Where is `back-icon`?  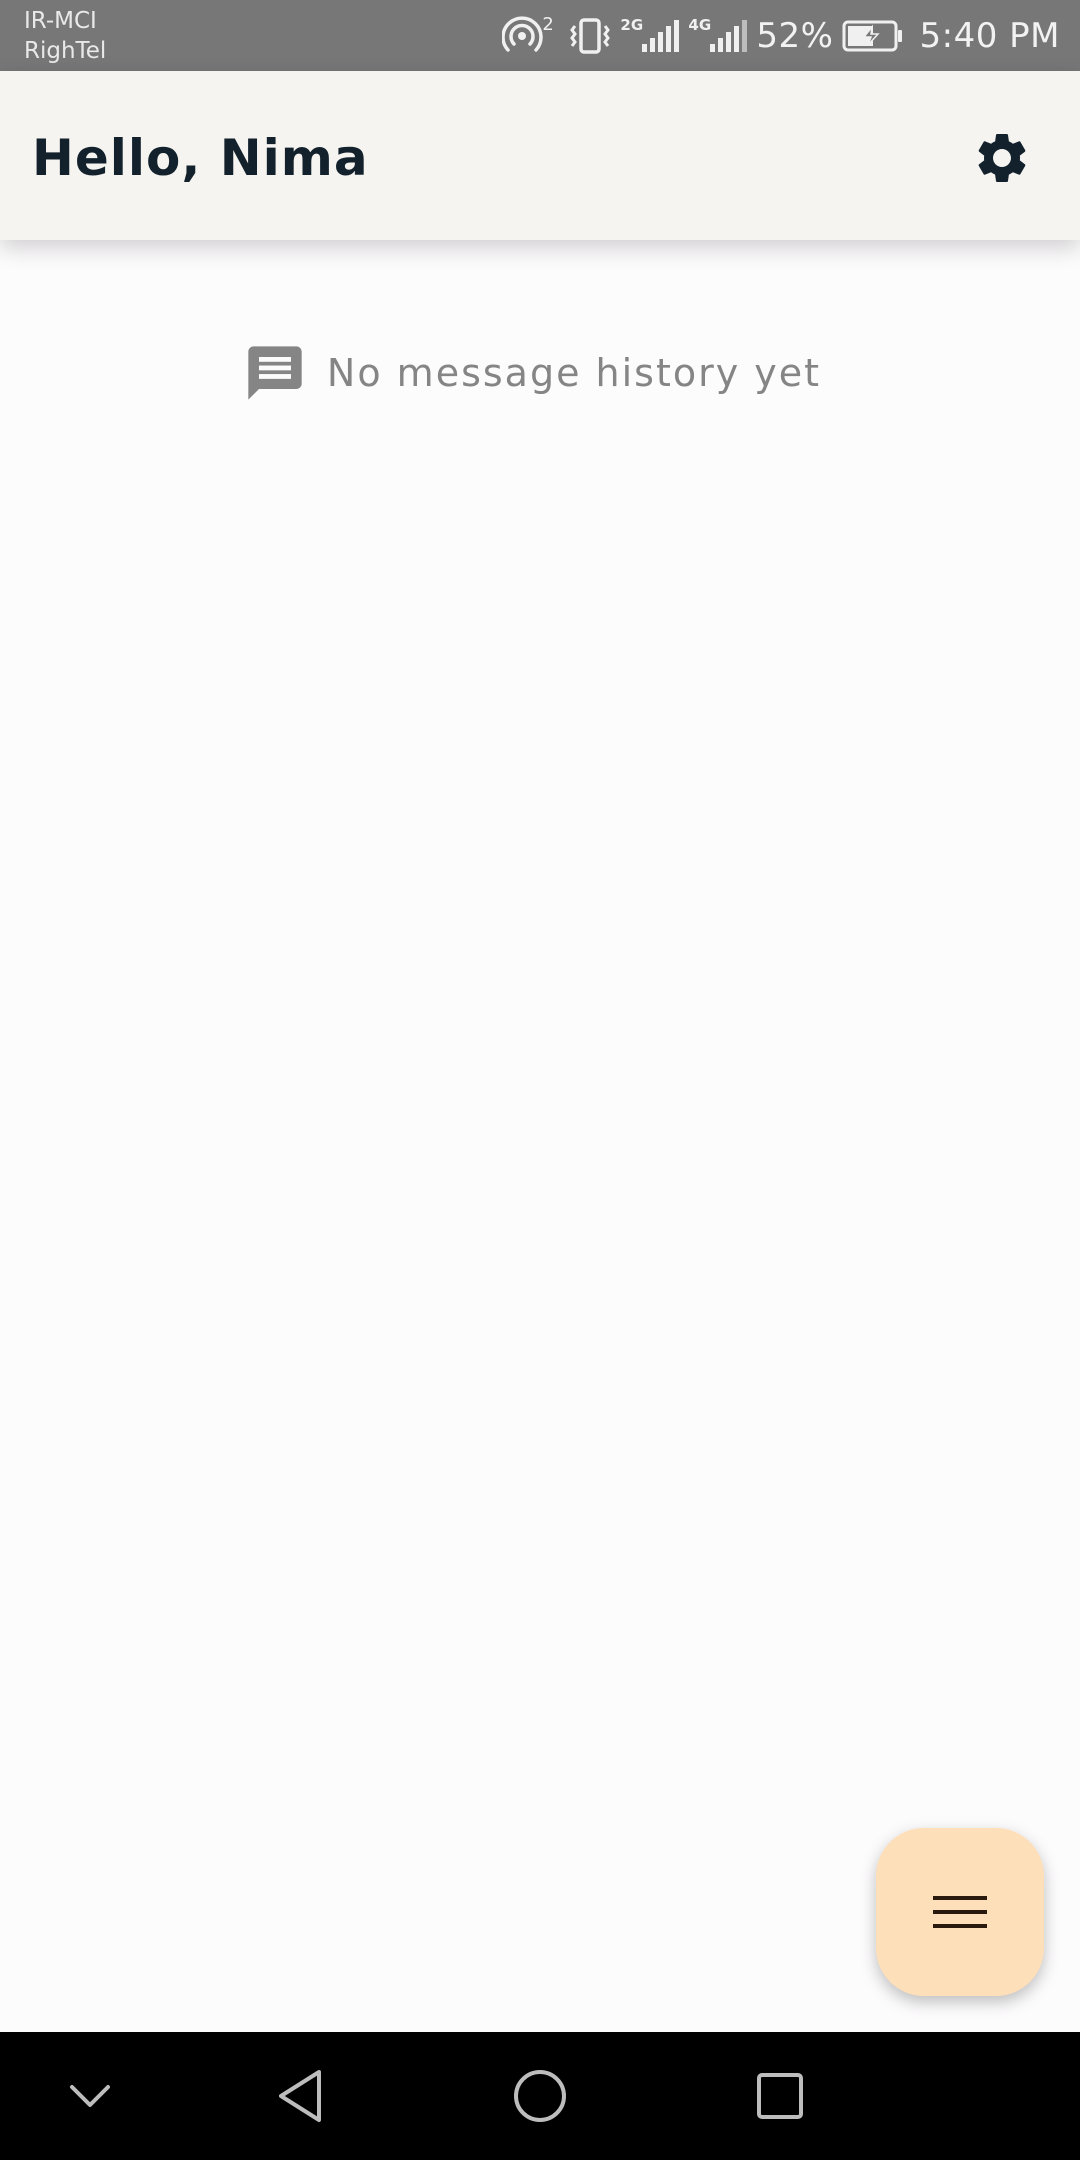
back-icon is located at coordinates (300, 2096).